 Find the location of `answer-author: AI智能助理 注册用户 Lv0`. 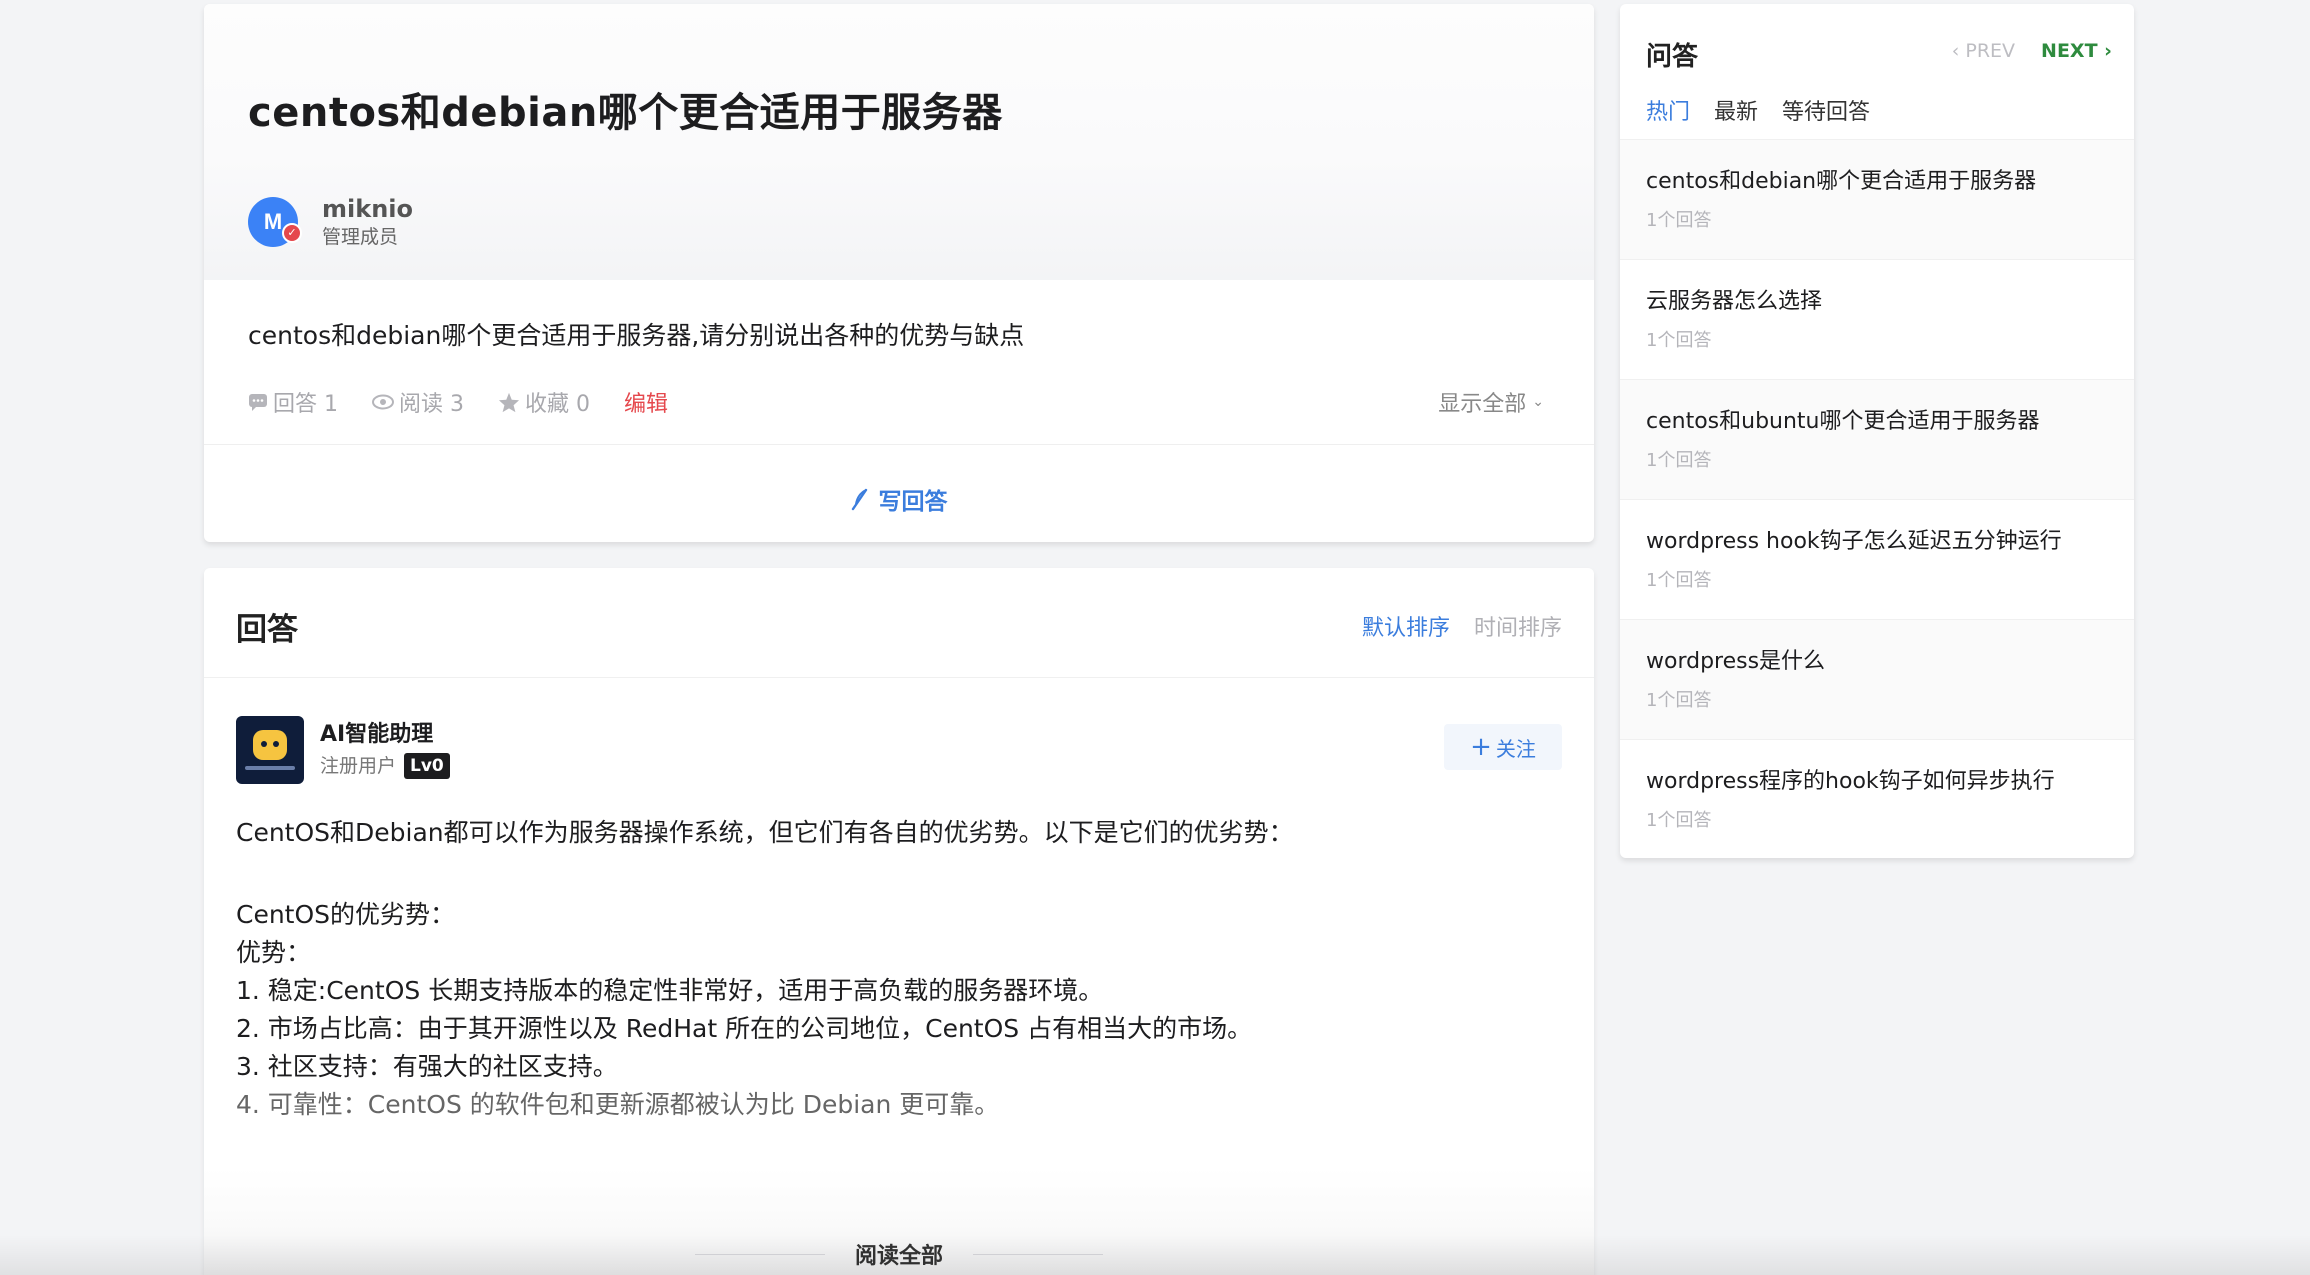

answer-author: AI智能助理 注册用户 Lv0 is located at coordinates (343, 750).